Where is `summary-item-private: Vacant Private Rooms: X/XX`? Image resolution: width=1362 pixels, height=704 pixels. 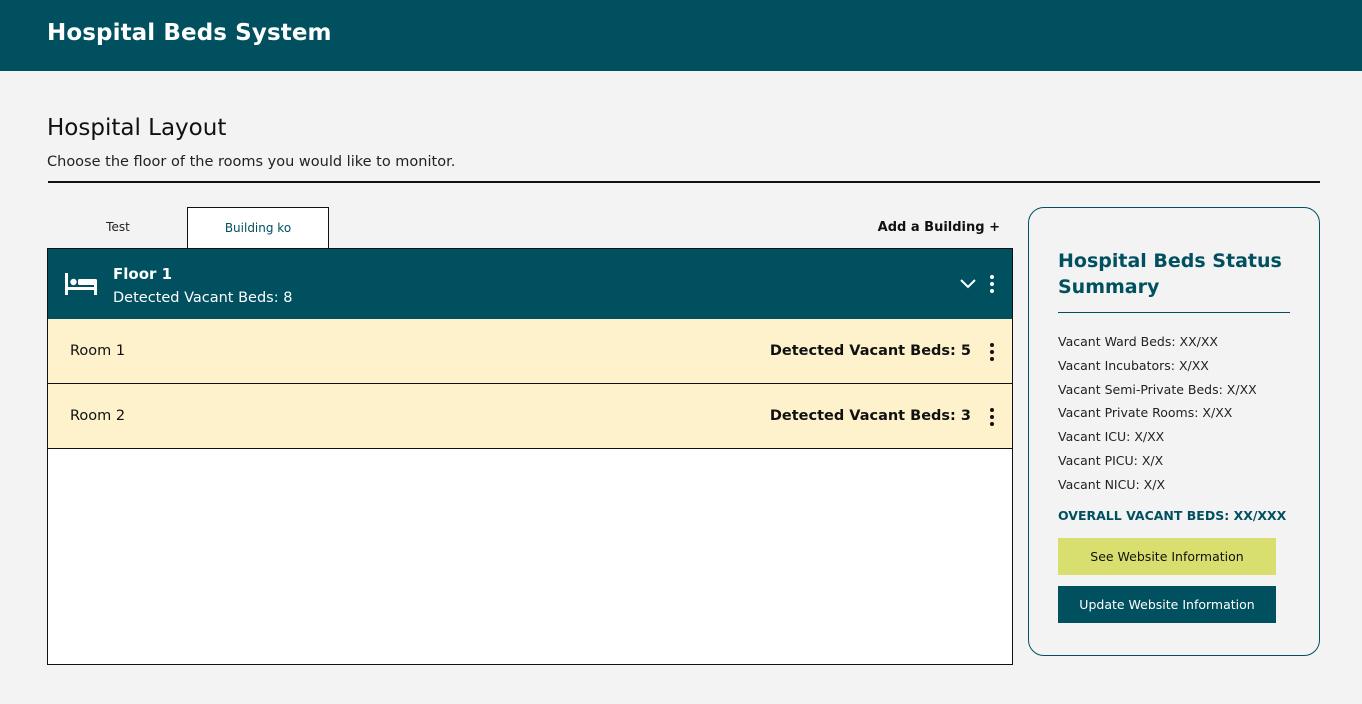 summary-item-private: Vacant Private Rooms: X/XX is located at coordinates (1145, 413).